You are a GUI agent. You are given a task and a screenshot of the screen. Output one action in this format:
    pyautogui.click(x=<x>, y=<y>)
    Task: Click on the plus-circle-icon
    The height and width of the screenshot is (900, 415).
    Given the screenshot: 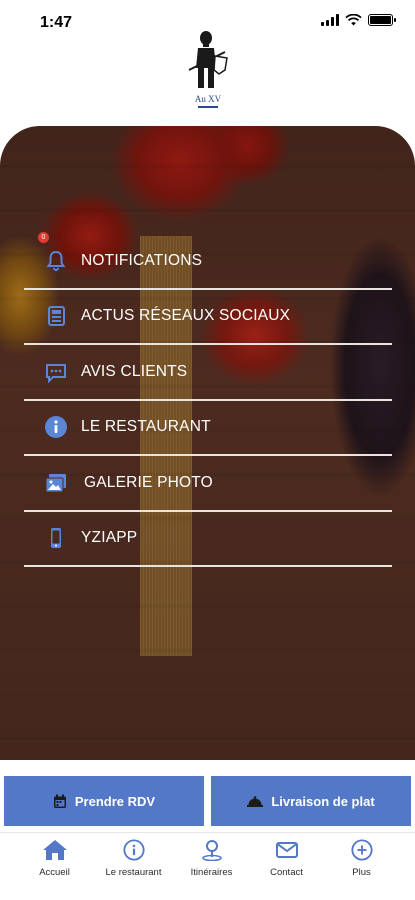 What is the action you would take?
    pyautogui.click(x=361, y=850)
    